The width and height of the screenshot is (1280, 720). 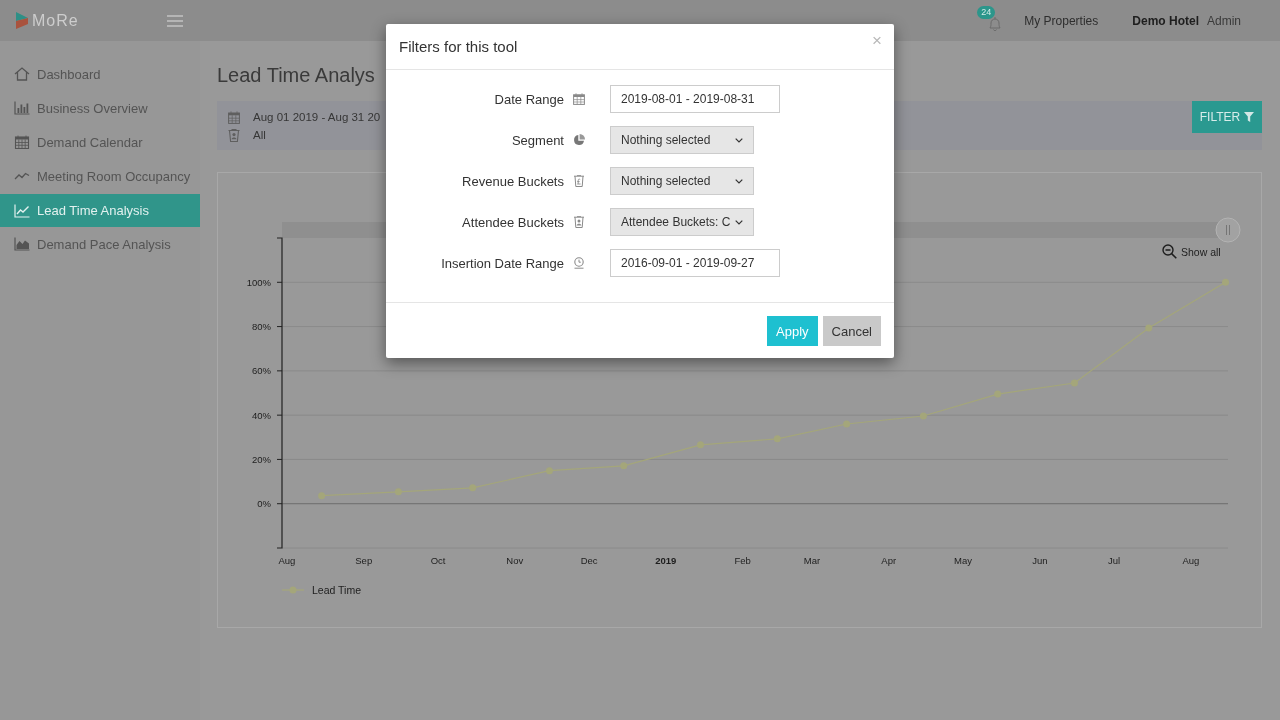 What do you see at coordinates (792, 331) in the screenshot?
I see `apply-button: Apply` at bounding box center [792, 331].